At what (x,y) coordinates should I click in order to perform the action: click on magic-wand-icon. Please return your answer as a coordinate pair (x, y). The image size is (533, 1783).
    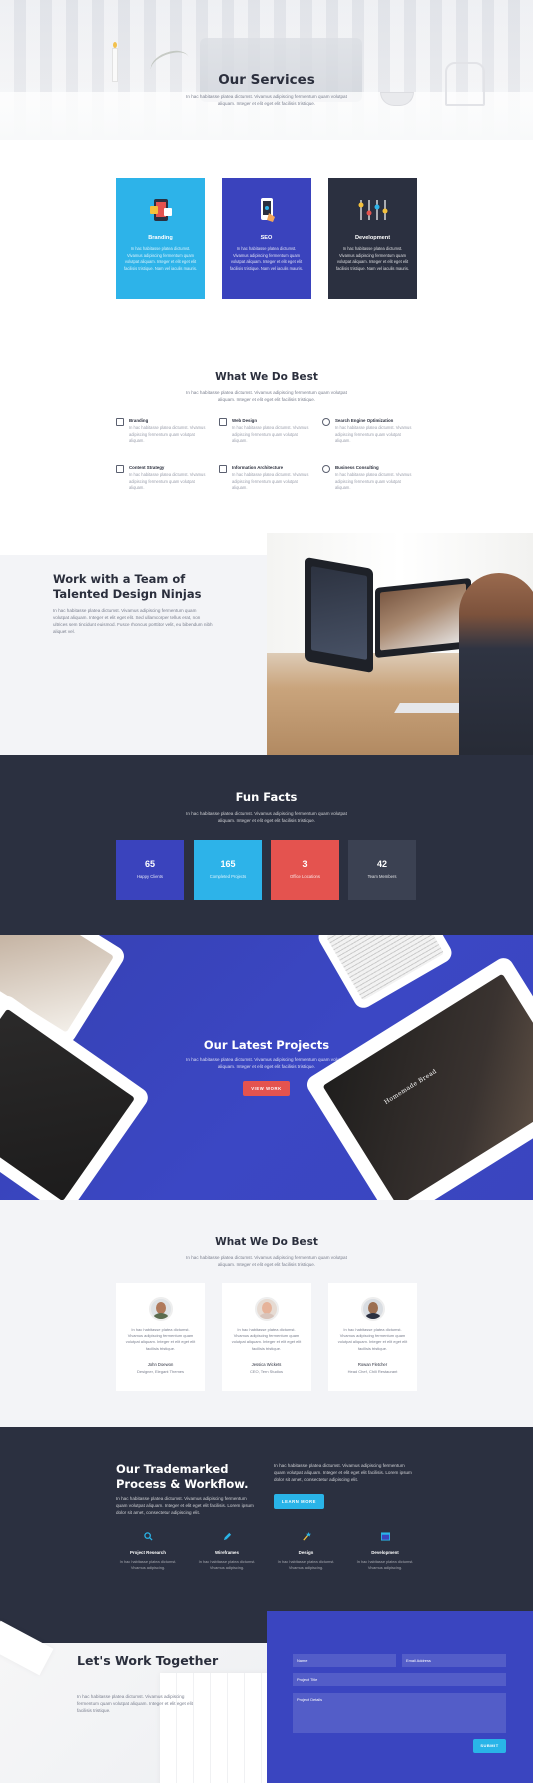
    Looking at the image, I should click on (306, 1536).